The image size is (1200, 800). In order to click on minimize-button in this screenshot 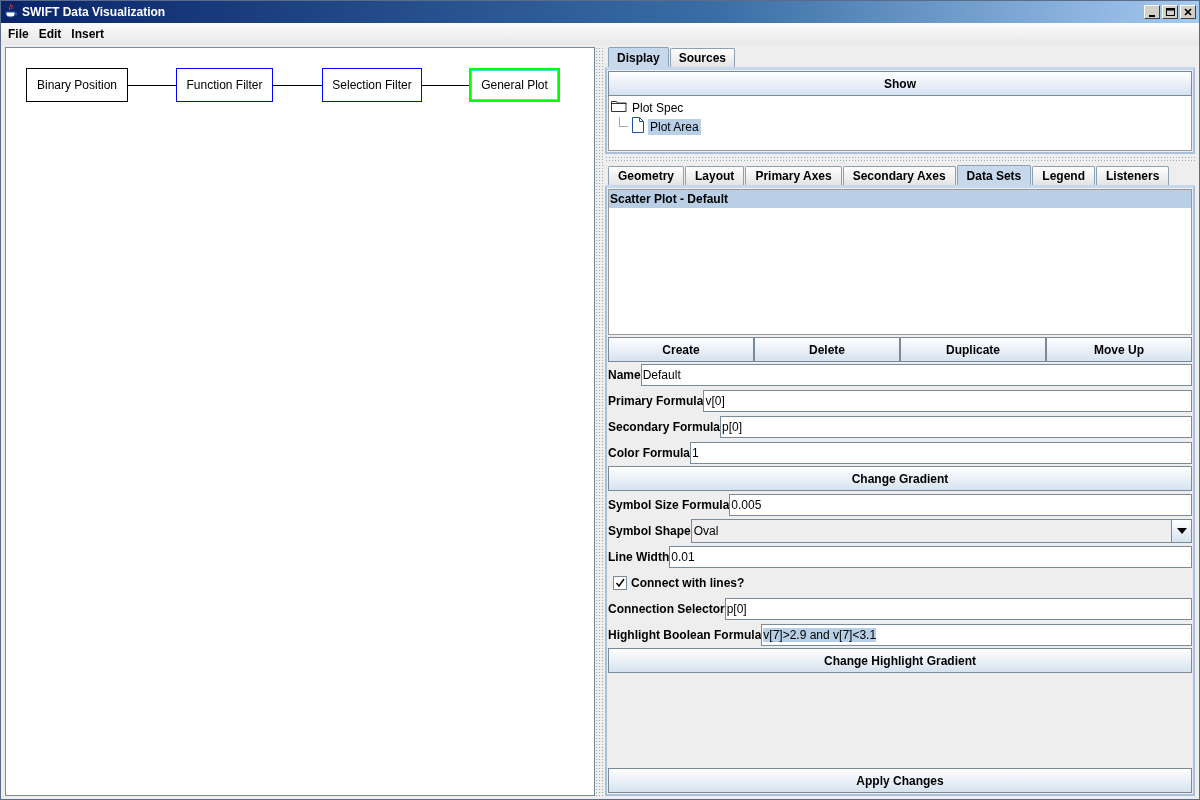, I will do `click(1152, 12)`.